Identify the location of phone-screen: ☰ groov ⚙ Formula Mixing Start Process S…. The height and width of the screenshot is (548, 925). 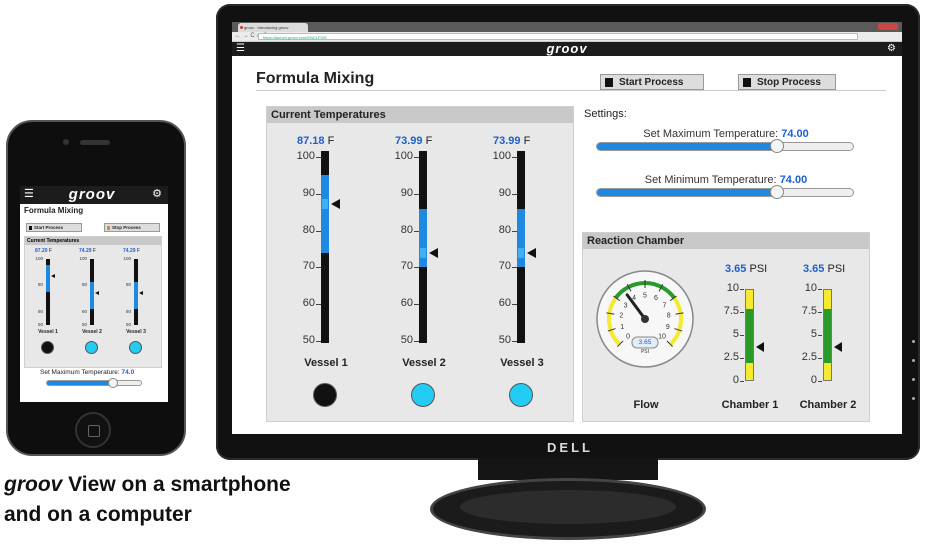
(94, 294).